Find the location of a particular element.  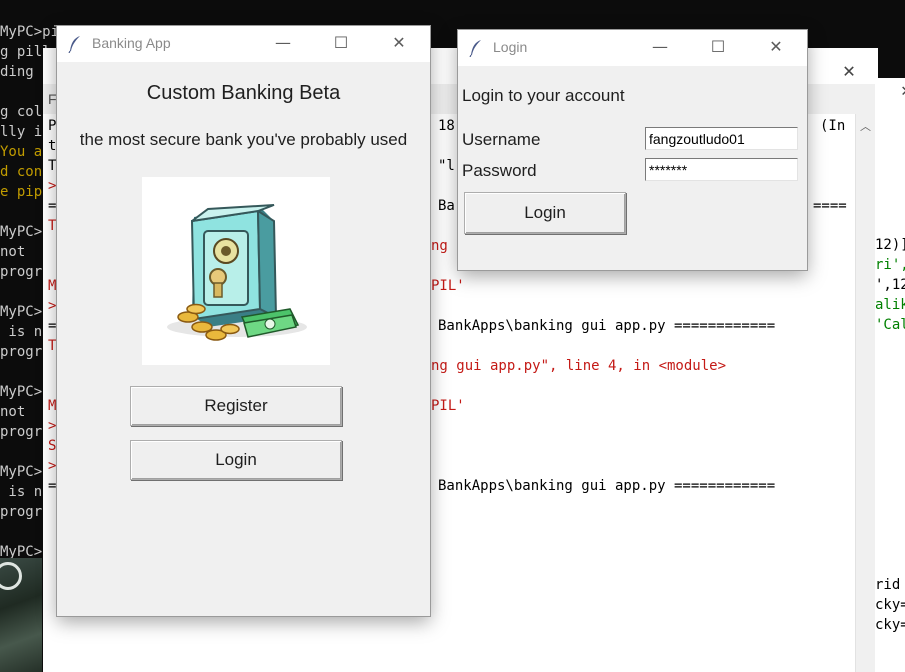

shell-output-line: t is located at coordinates (52, 146).